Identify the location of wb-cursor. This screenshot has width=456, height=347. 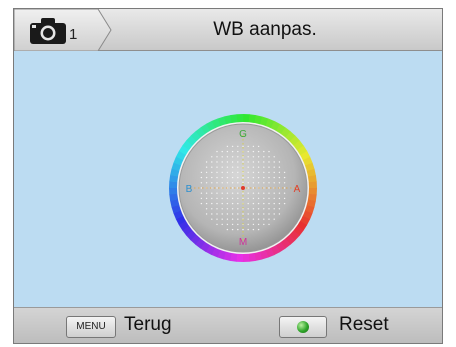
(243, 188).